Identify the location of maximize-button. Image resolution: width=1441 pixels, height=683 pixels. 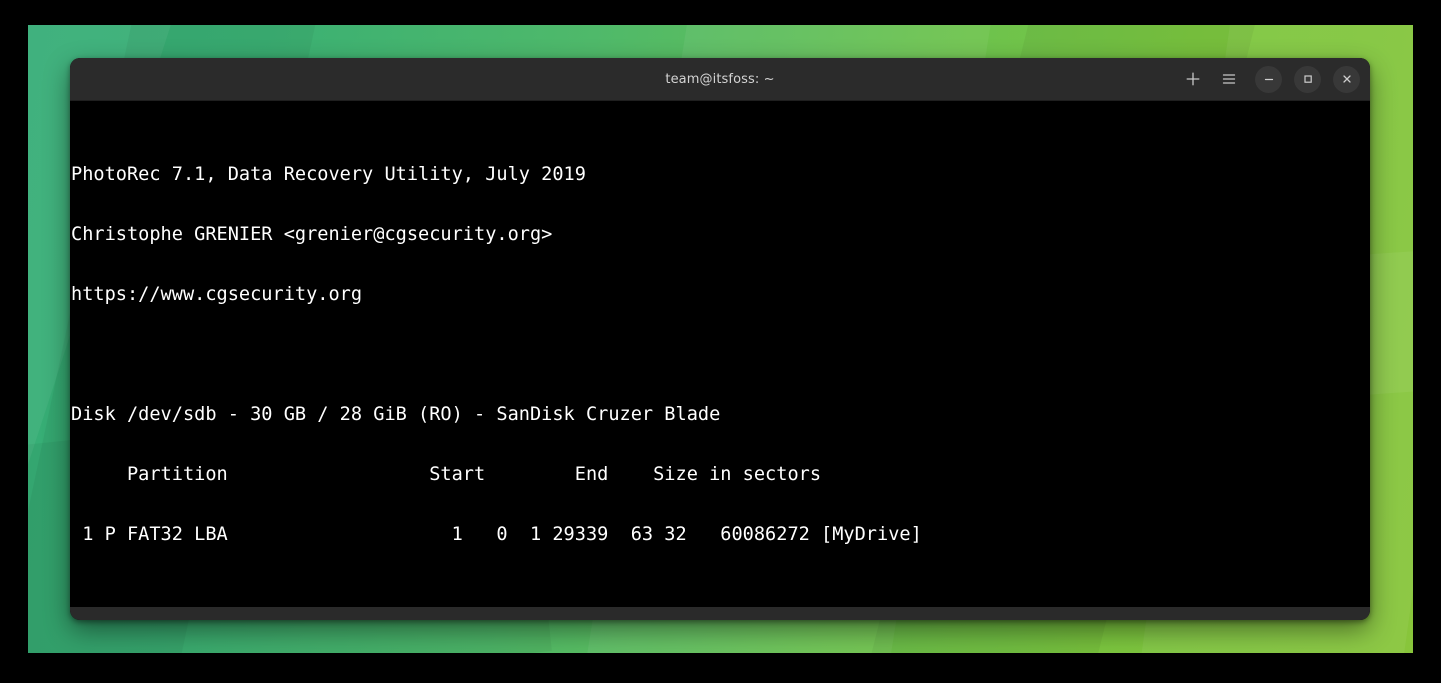
(1307, 79).